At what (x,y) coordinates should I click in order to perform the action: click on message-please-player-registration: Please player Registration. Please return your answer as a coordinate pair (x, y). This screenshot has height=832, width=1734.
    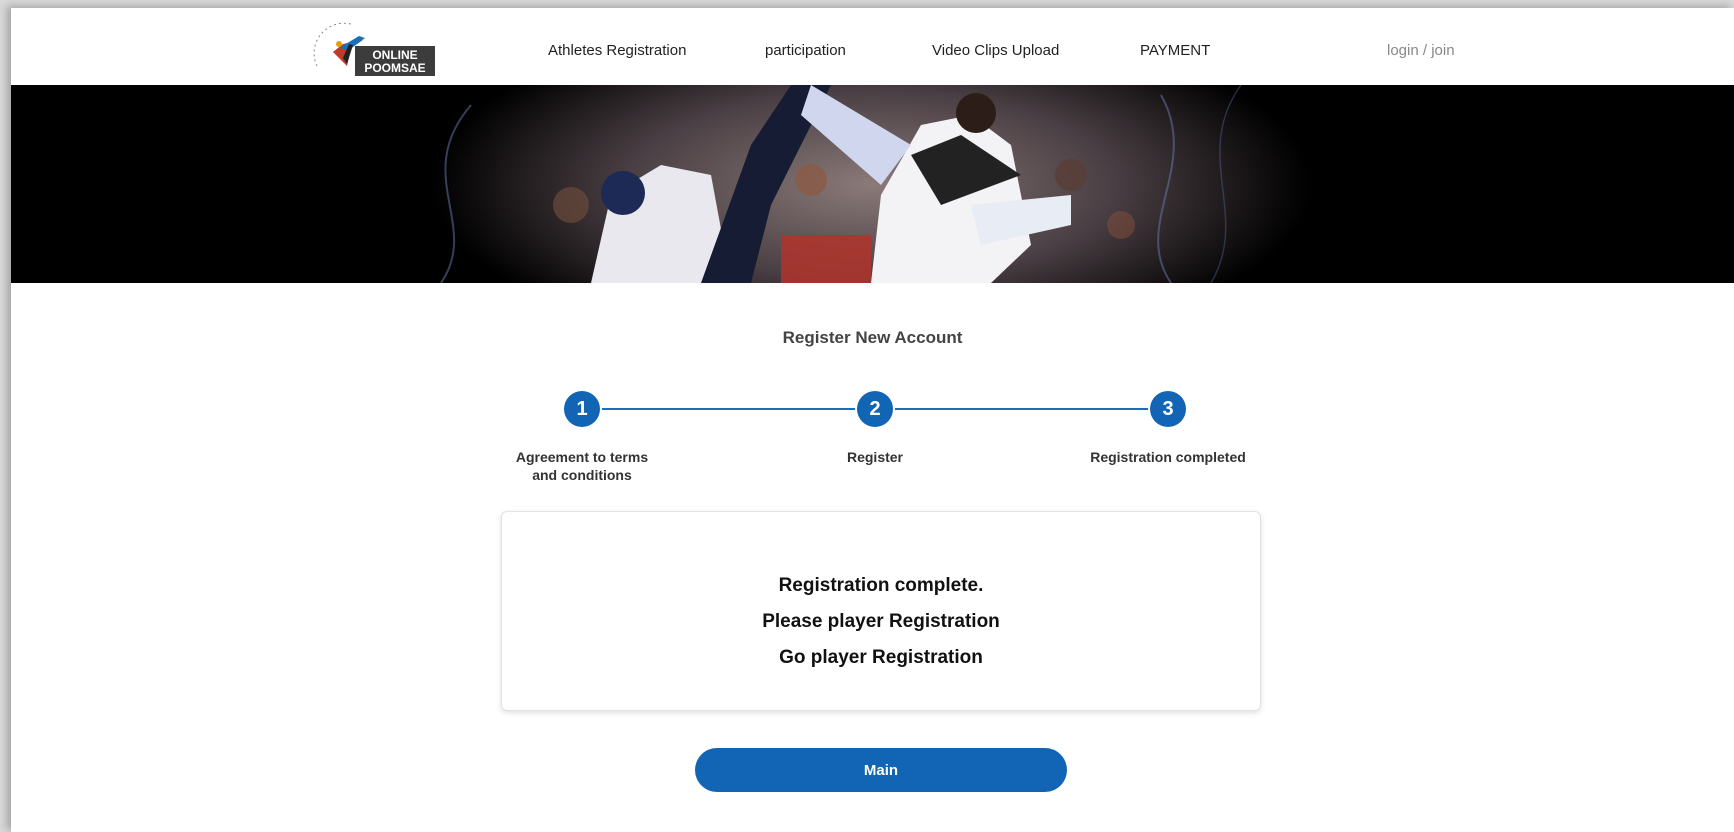
    Looking at the image, I should click on (881, 621).